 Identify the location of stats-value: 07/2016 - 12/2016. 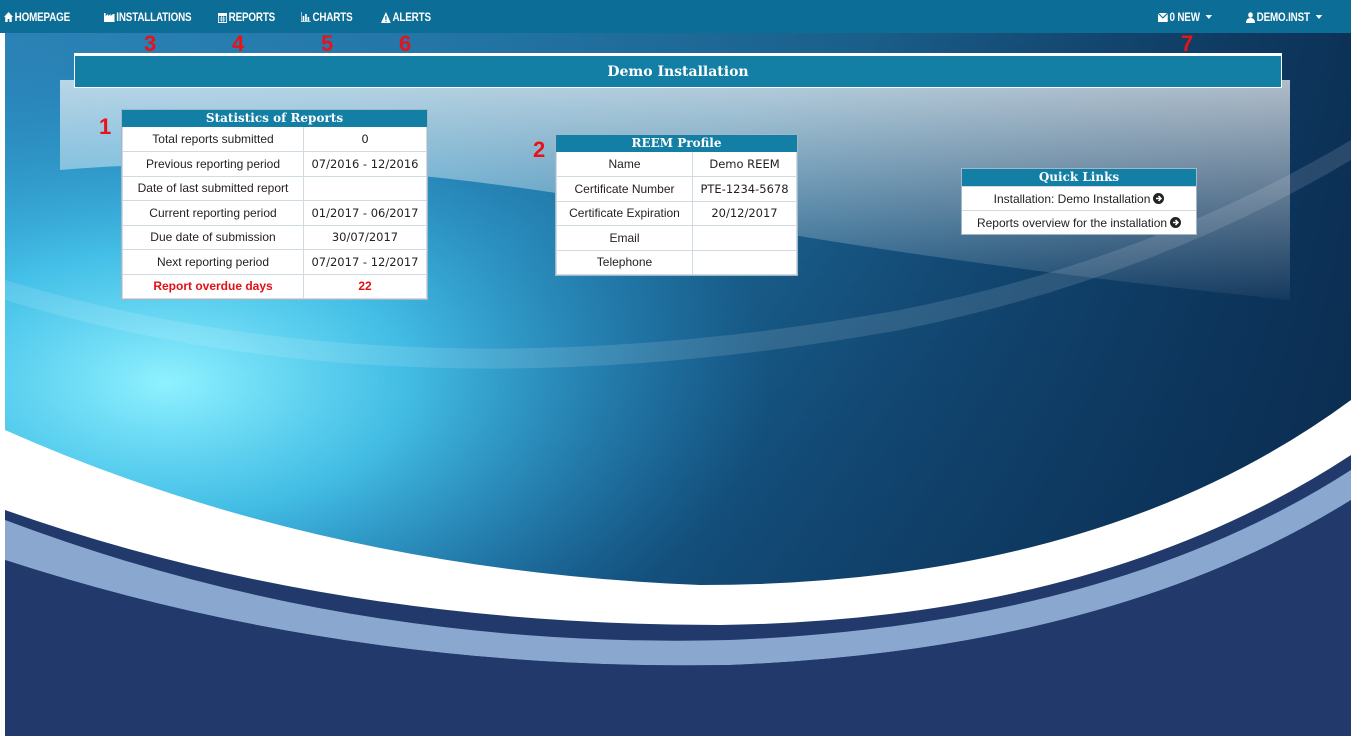
(365, 164).